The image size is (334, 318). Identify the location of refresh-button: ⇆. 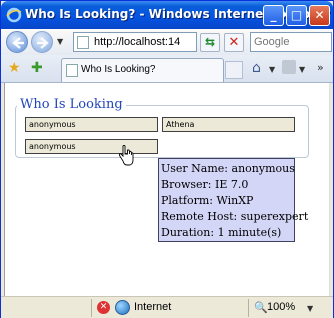
(210, 42).